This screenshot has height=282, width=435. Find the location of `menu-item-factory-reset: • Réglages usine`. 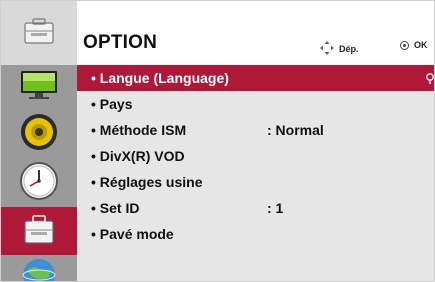

menu-item-factory-reset: • Réglages usine is located at coordinates (255, 182).